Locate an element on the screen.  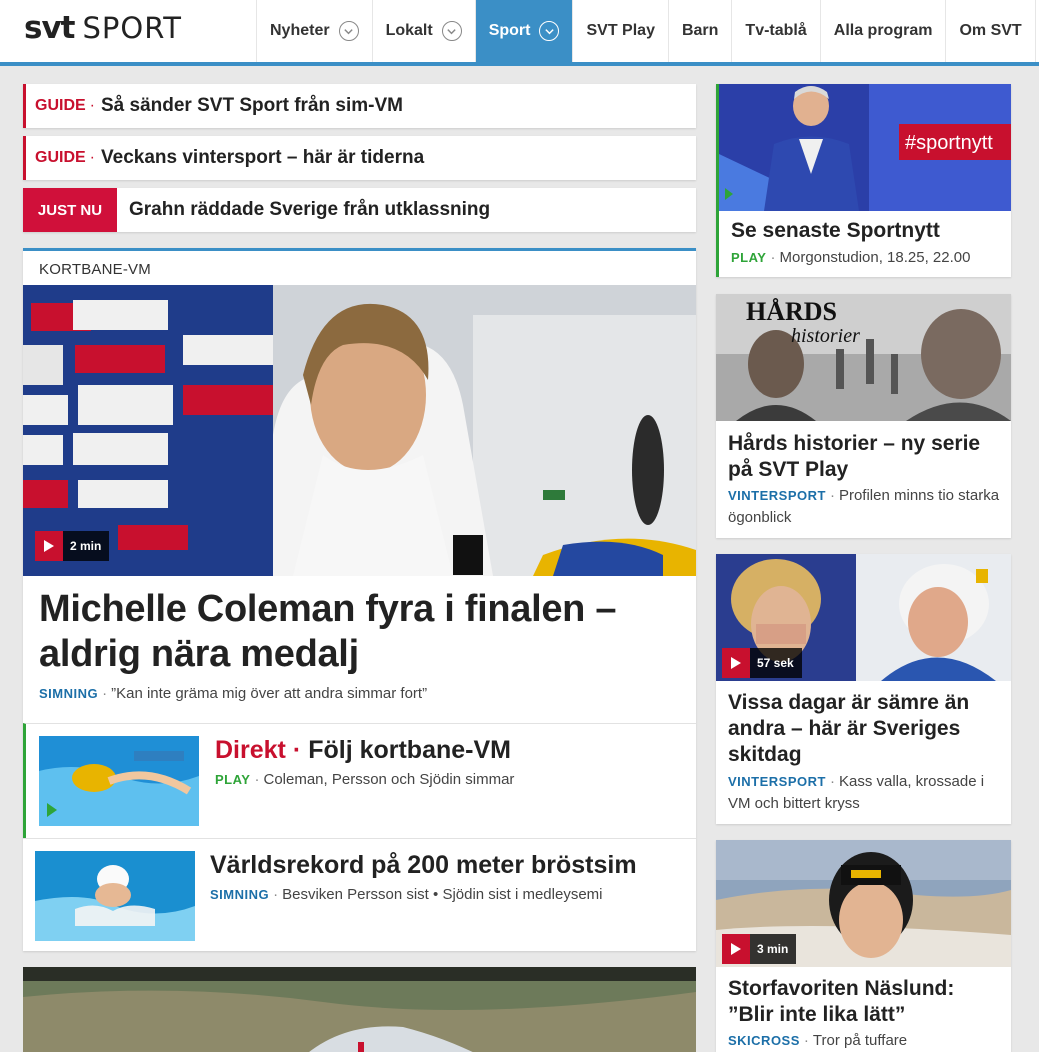
row-meta: PLAY · Coleman, Persson och Sjödin simmar is located at coordinates (364, 779).